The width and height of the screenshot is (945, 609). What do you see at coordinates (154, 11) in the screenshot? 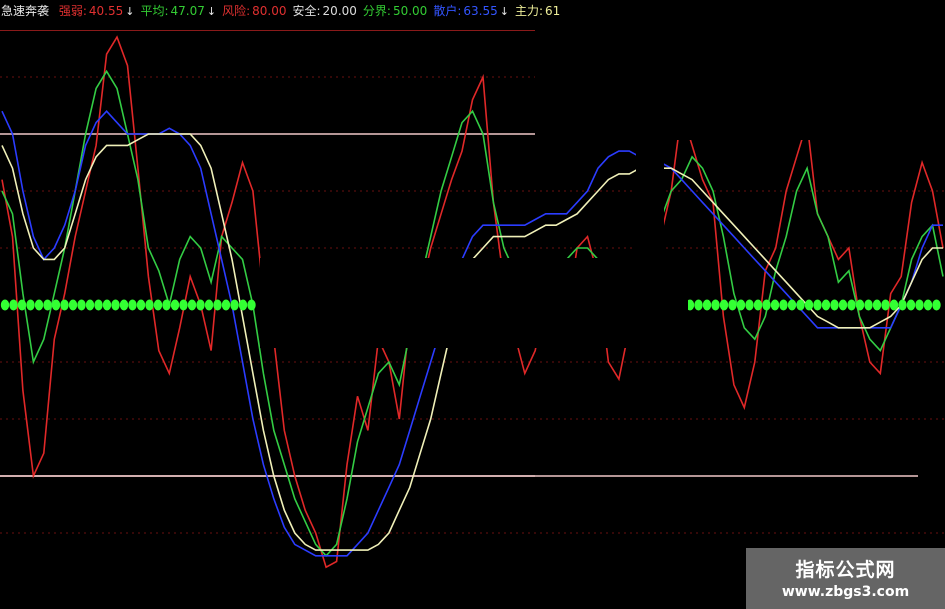
I see `header-item-label: 平均:` at bounding box center [154, 11].